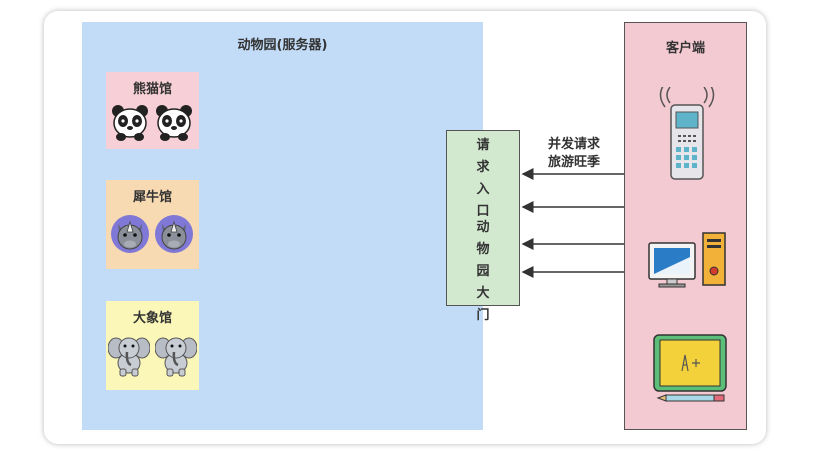  I want to click on client-title: 客户端, so click(685, 48).